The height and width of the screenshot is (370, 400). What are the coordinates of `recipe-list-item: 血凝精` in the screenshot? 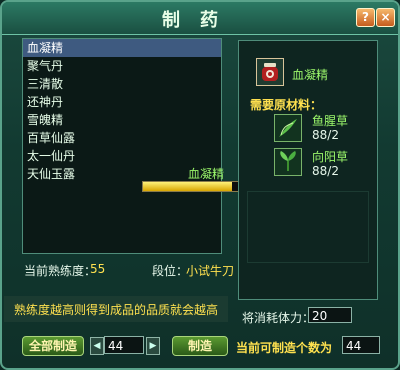 It's located at (122, 48).